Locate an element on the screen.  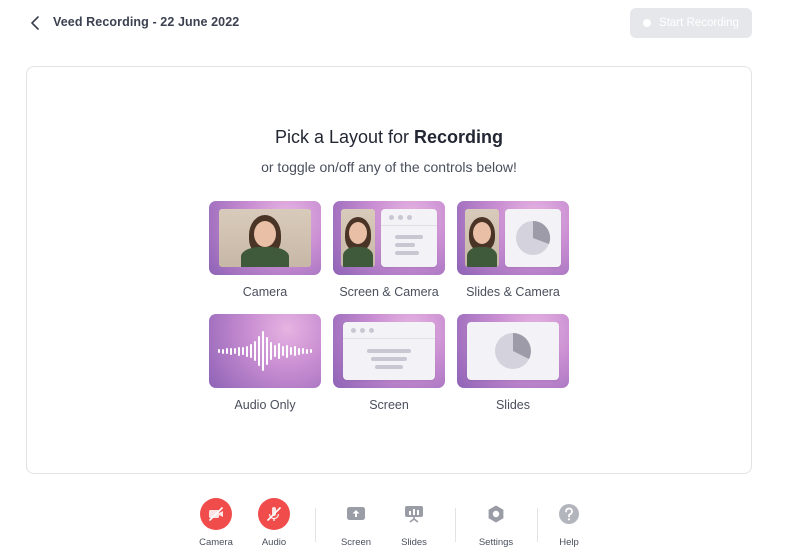
toolbar-camera-button: Camera is located at coordinates (216, 523).